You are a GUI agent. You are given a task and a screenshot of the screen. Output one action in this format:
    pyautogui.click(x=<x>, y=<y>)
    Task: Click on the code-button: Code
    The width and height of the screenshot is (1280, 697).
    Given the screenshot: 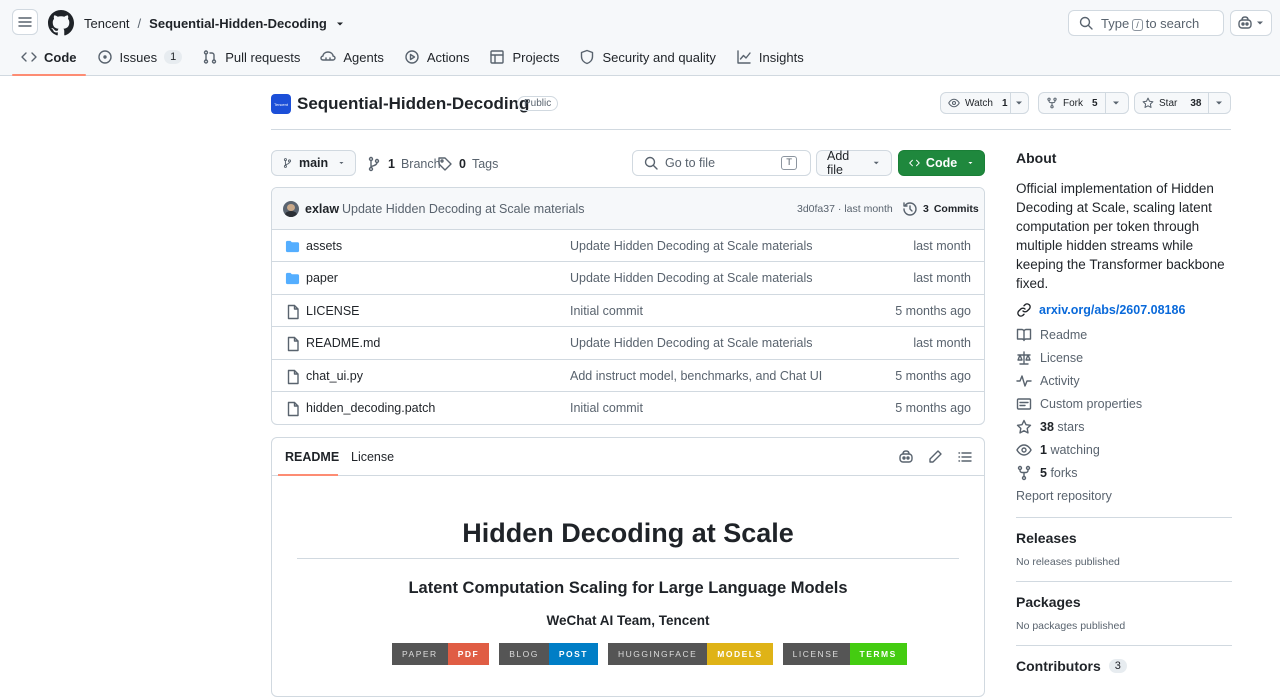 What is the action you would take?
    pyautogui.click(x=941, y=163)
    